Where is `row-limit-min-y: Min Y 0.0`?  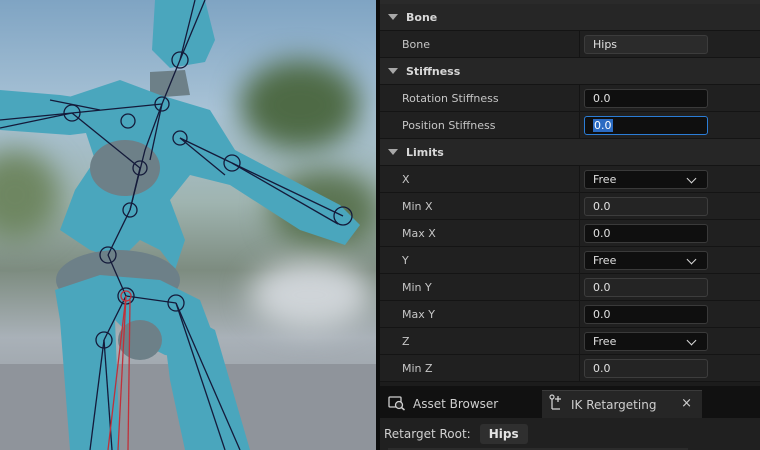
row-limit-min-y: Min Y 0.0 is located at coordinates (570, 287).